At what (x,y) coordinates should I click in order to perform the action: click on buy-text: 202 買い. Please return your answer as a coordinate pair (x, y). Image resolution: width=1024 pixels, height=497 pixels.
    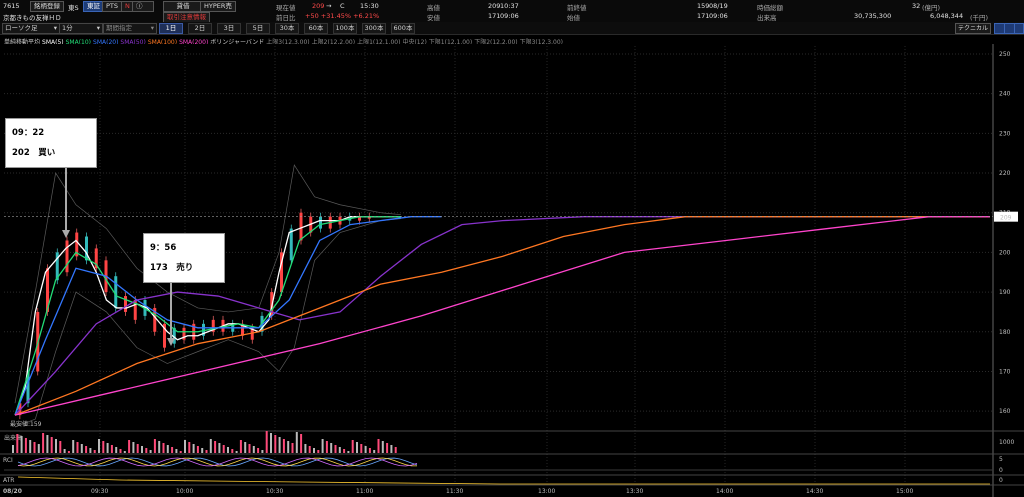
    Looking at the image, I should click on (34, 153).